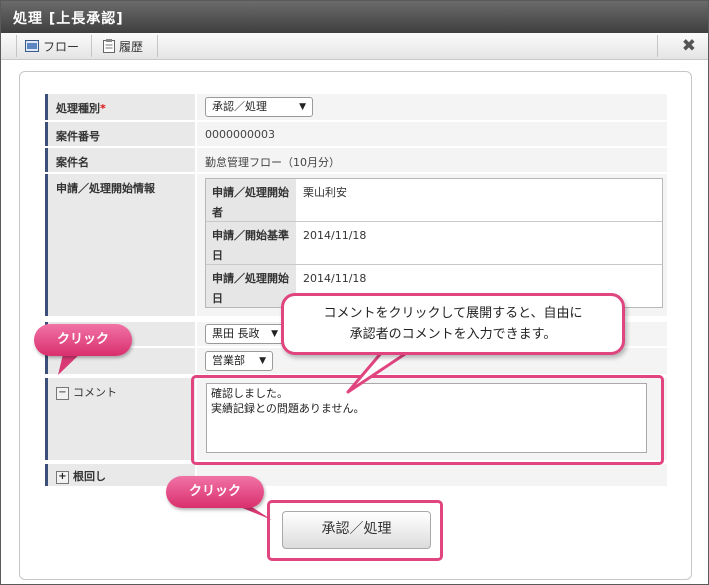 The image size is (709, 585). Describe the element at coordinates (453, 334) in the screenshot. I see `bubble-text-line2: 承認者のコメントを入力できます。` at that location.